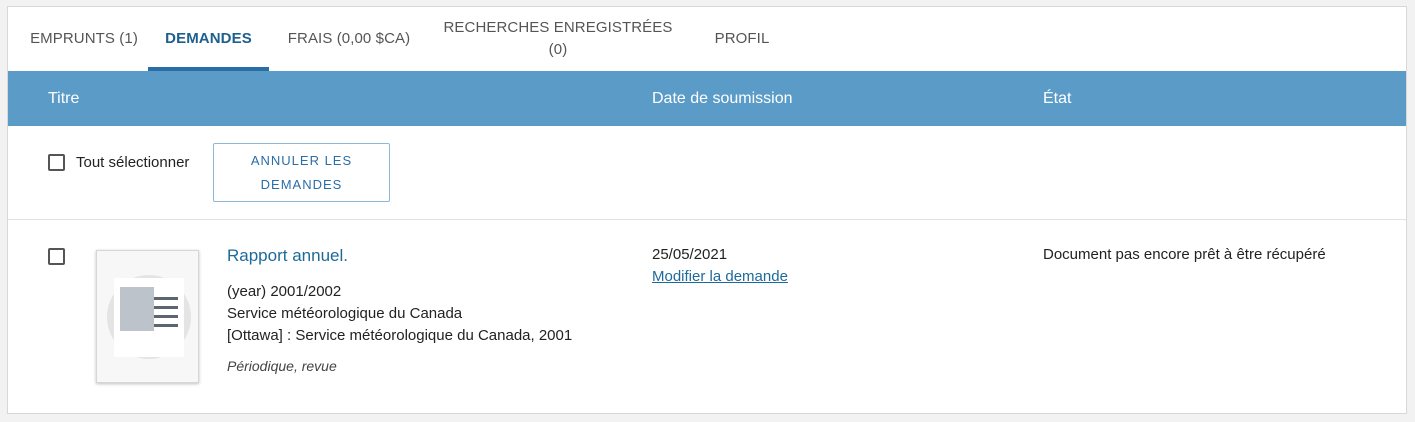  Describe the element at coordinates (132, 163) in the screenshot. I see `select-all-label: Tout sélectionner` at that location.